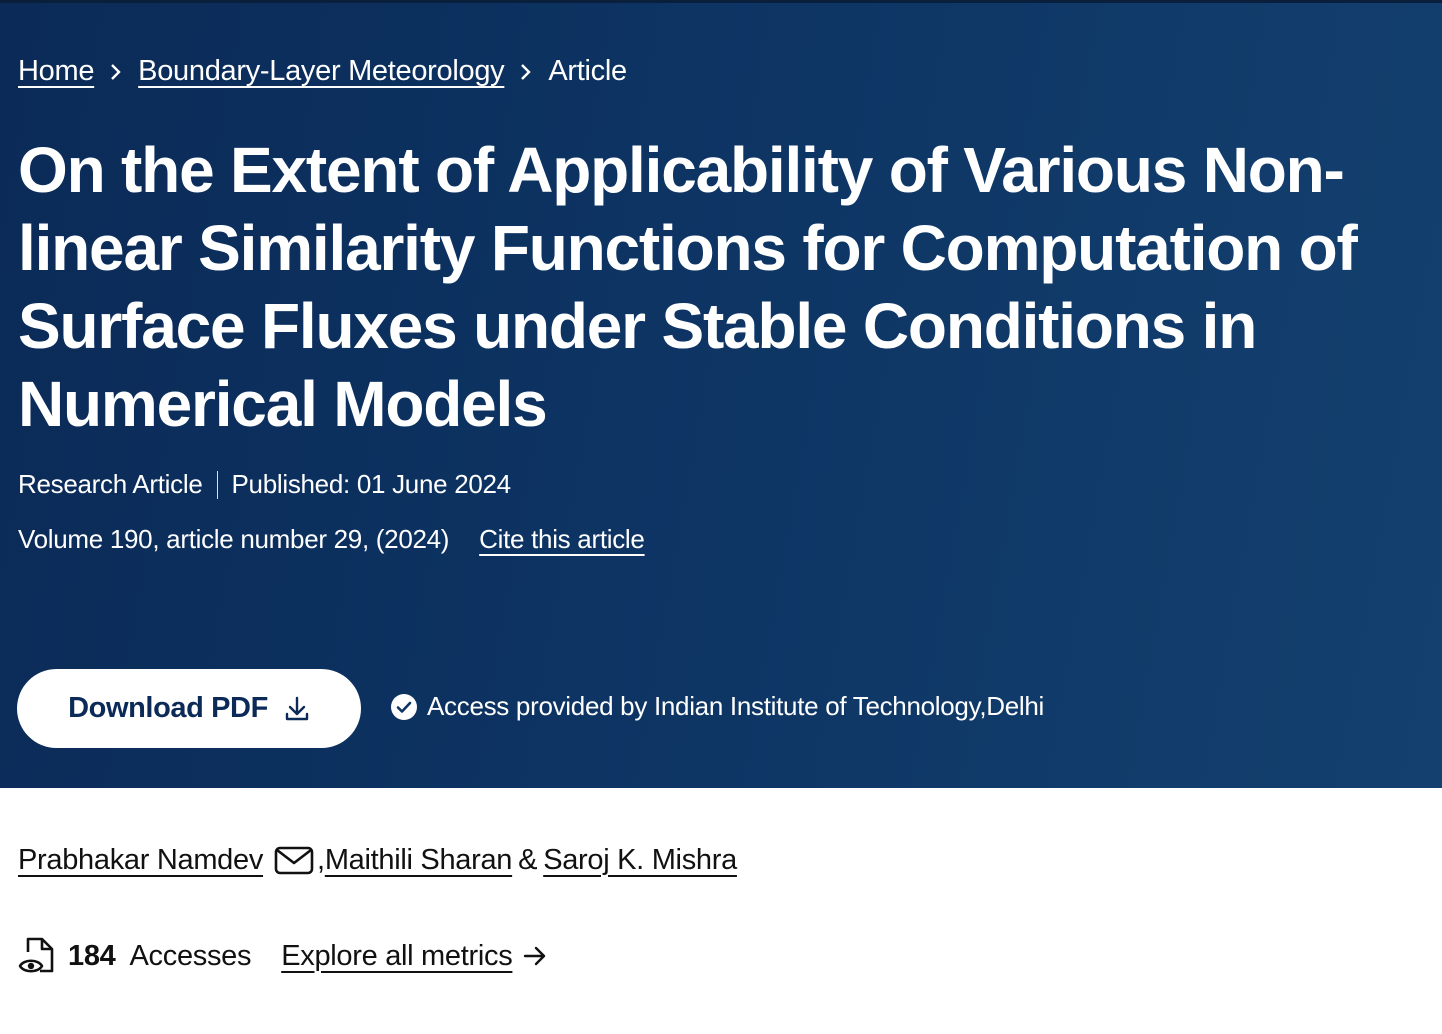 Image resolution: width=1442 pixels, height=1034 pixels. Describe the element at coordinates (294, 860) in the screenshot. I see `email-icon` at that location.